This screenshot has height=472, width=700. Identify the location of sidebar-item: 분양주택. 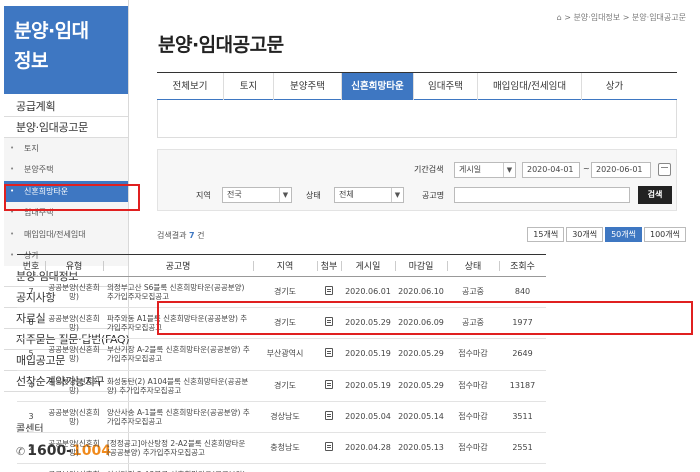
(66, 170).